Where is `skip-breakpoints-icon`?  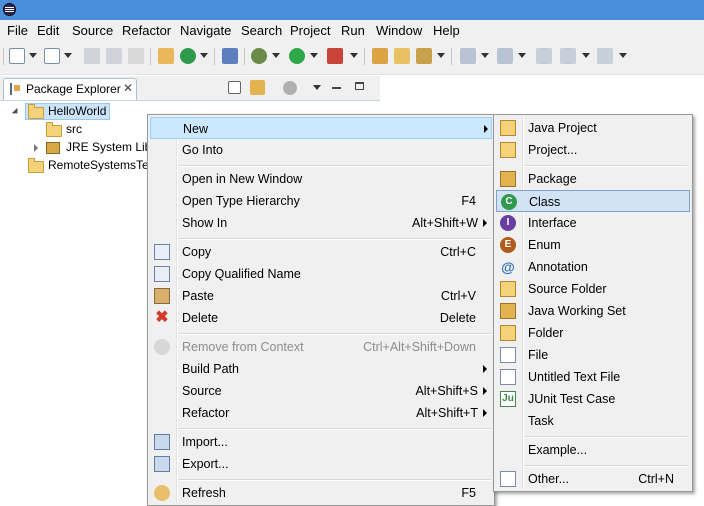 skip-breakpoints-icon is located at coordinates (230, 56).